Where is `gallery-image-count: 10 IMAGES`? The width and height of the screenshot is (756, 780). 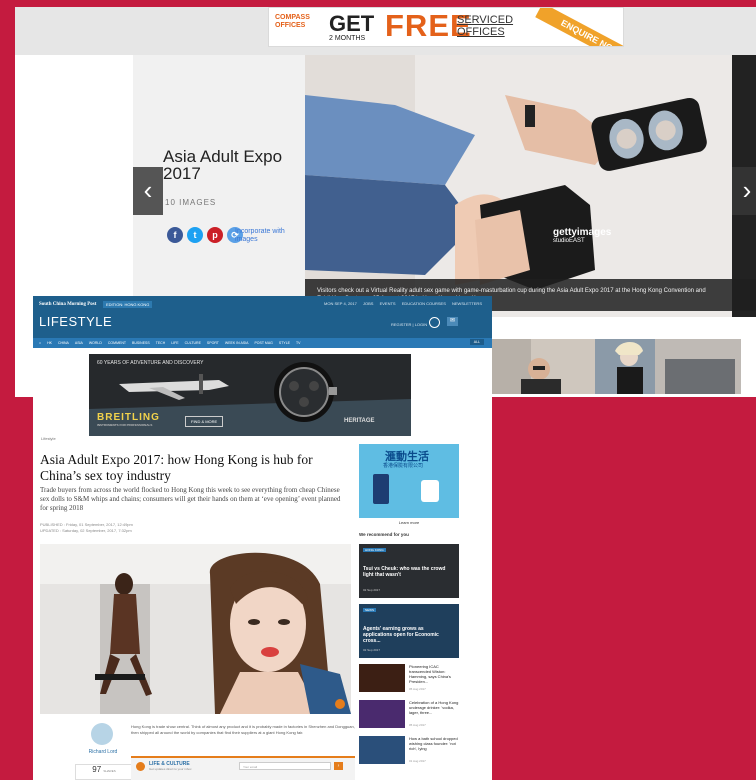
gallery-image-count: 10 IMAGES is located at coordinates (191, 202).